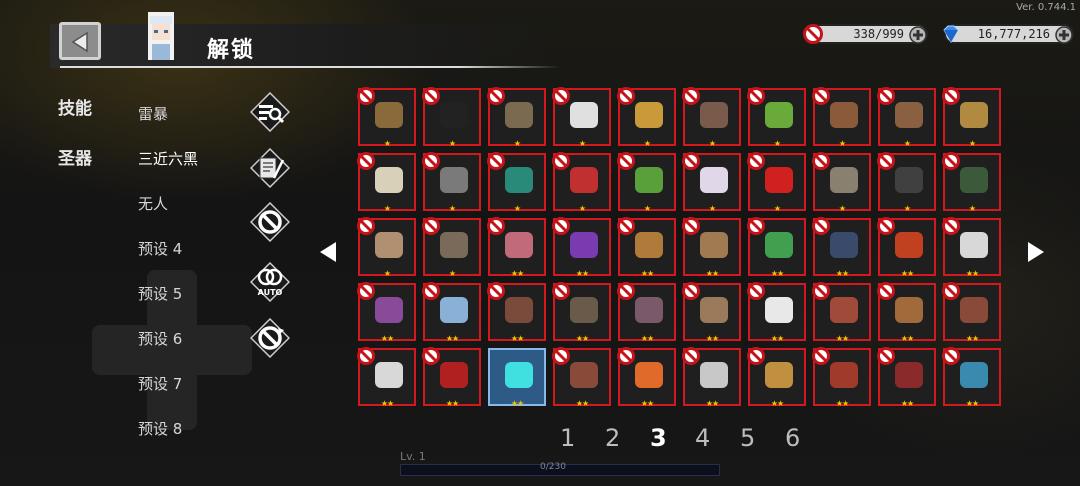 The width and height of the screenshot is (1080, 486). What do you see at coordinates (153, 113) in the screenshot?
I see `preset-item: 雷暴` at bounding box center [153, 113].